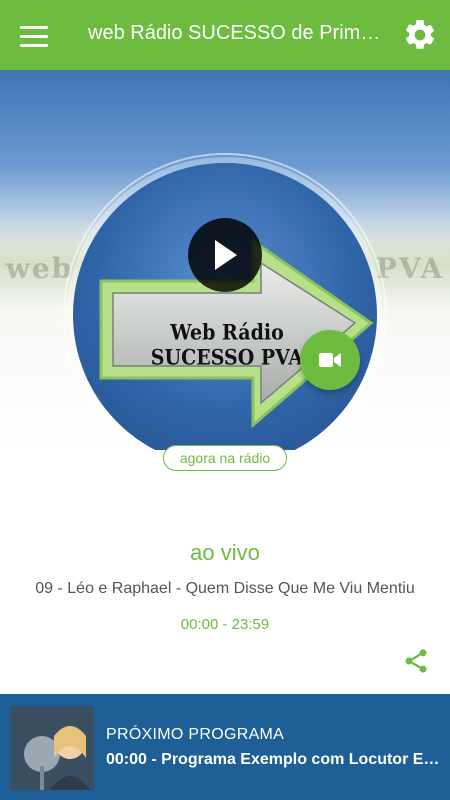  Describe the element at coordinates (225, 552) in the screenshot. I see `live-status: ao vivo` at that location.